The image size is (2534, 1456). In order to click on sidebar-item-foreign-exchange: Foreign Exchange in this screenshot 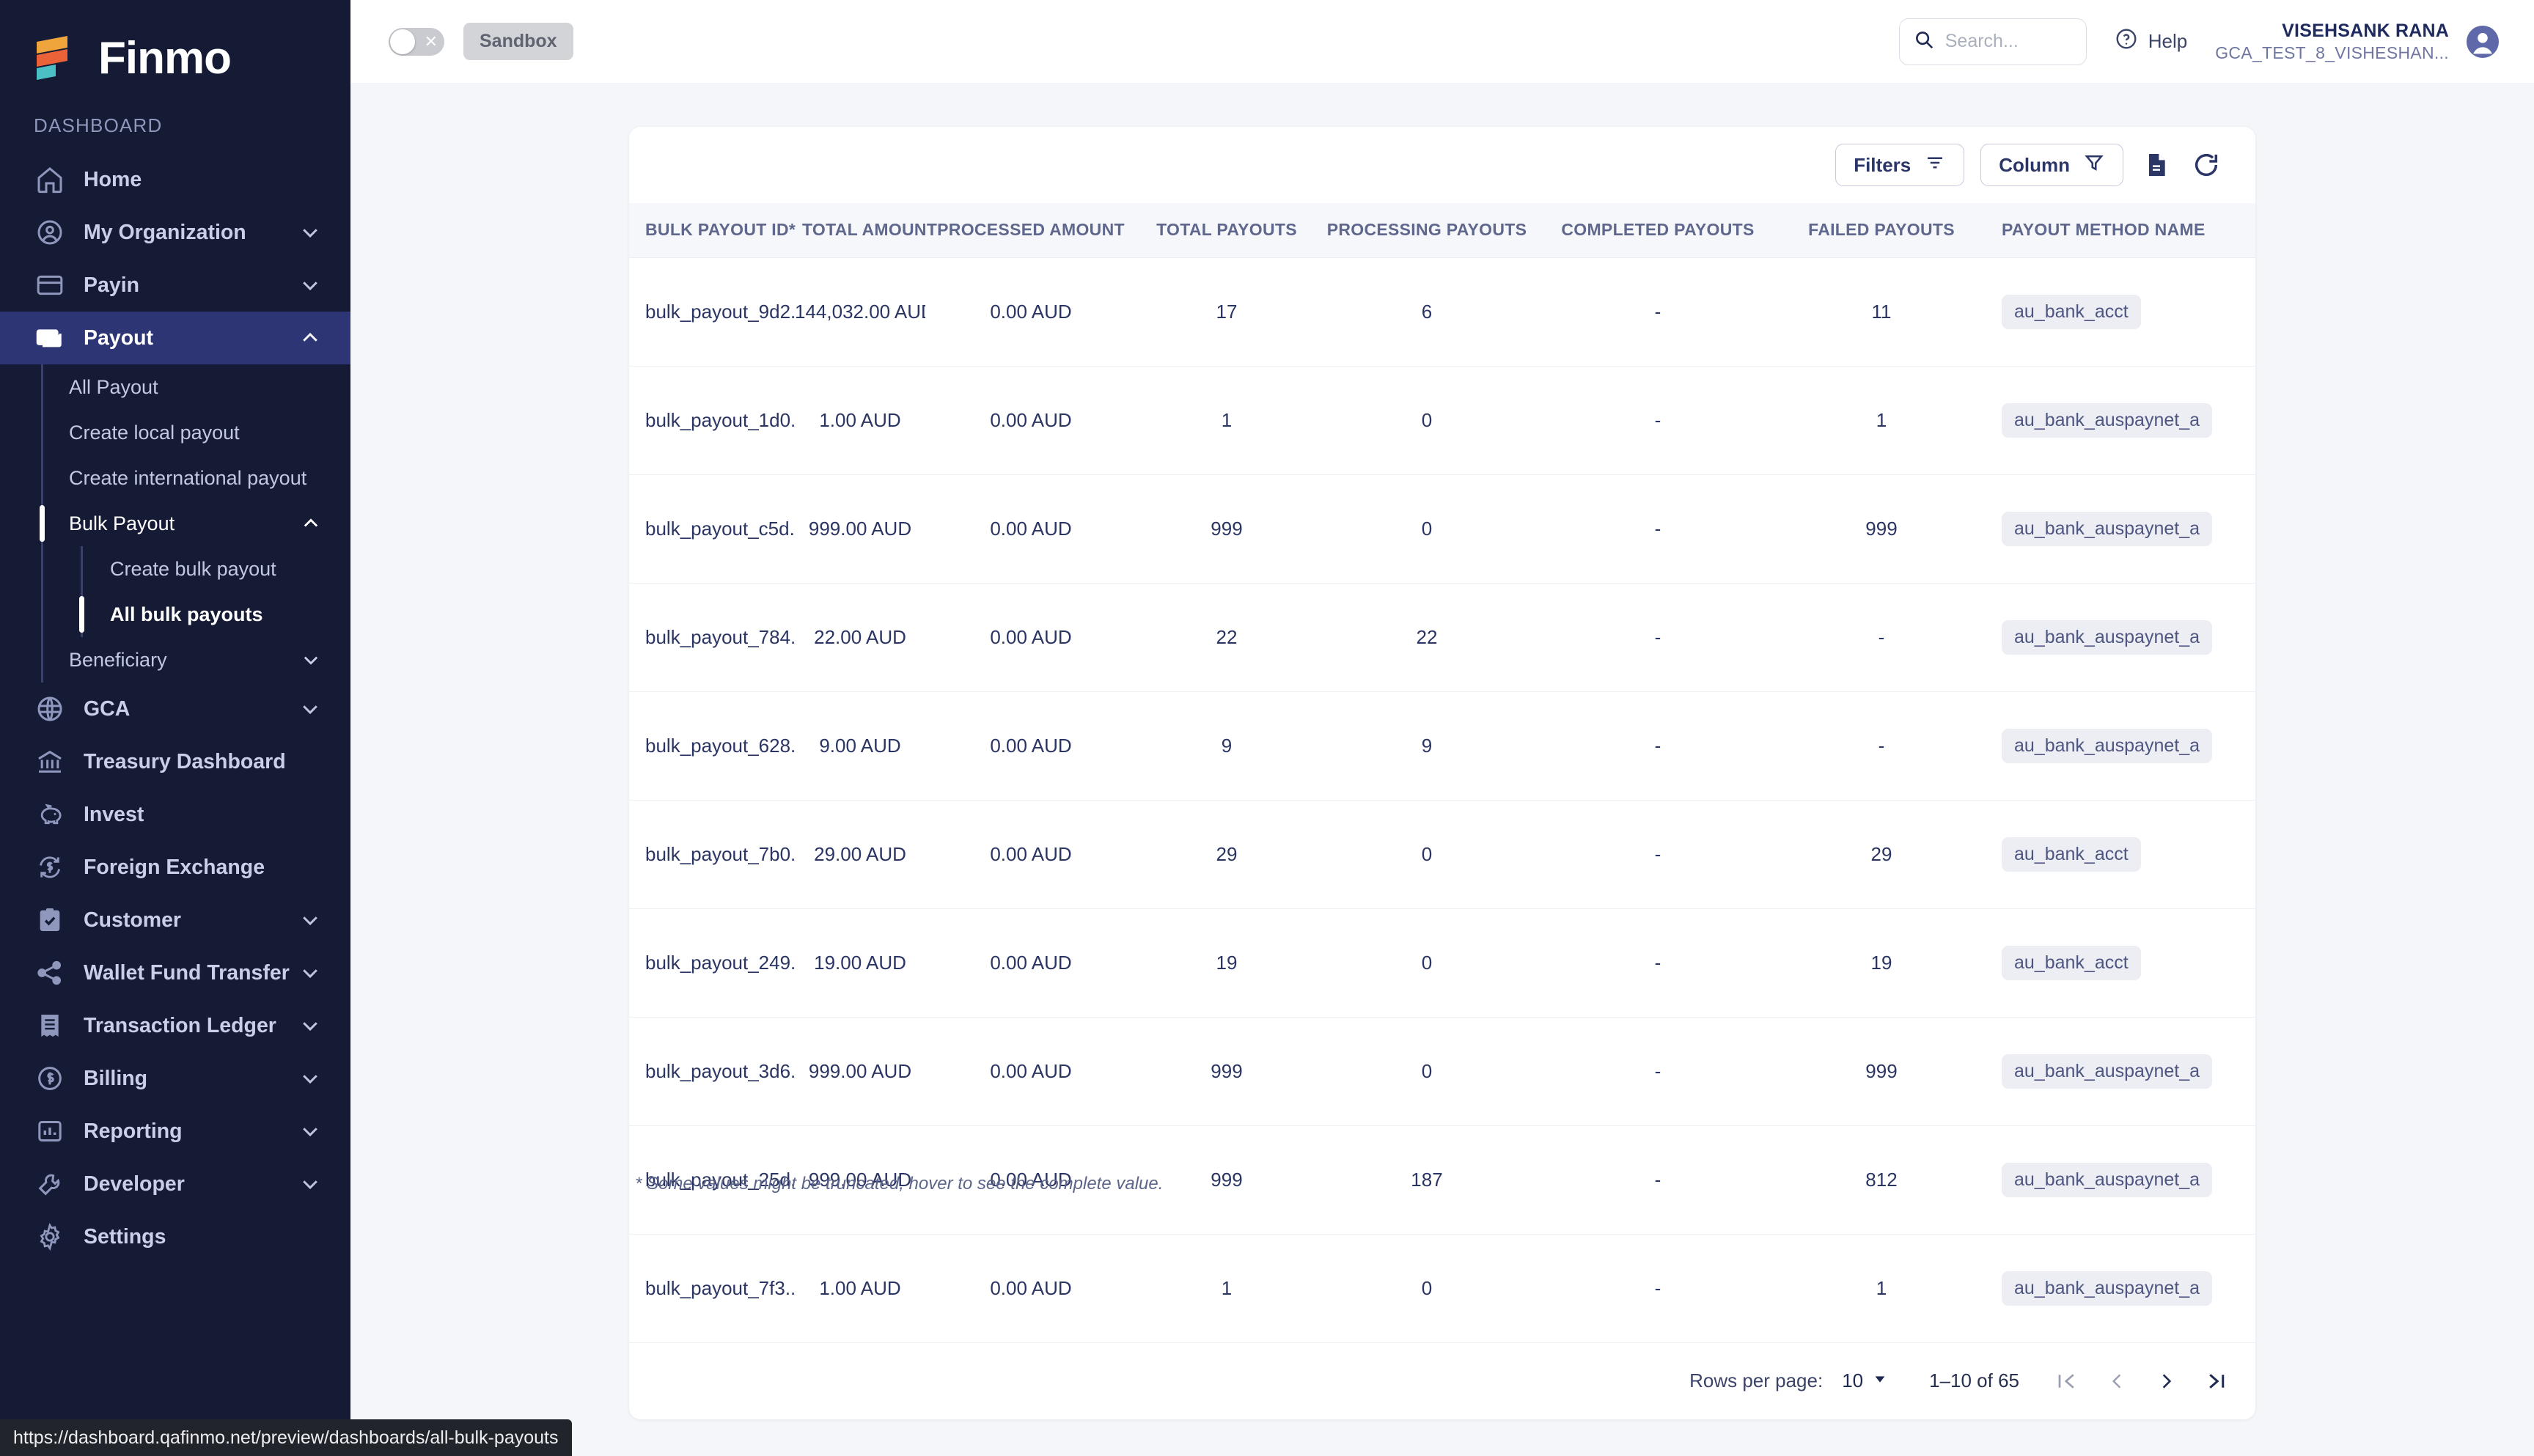, I will do `click(175, 867)`.